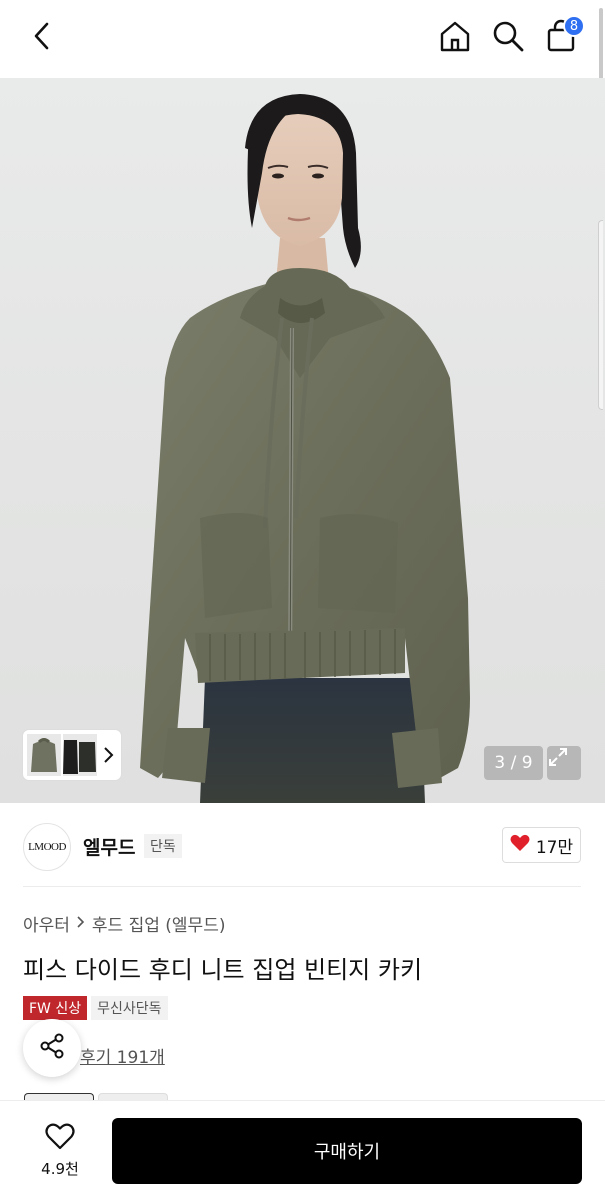  Describe the element at coordinates (46, 923) in the screenshot. I see `breadcrumb-category: 아우터` at that location.